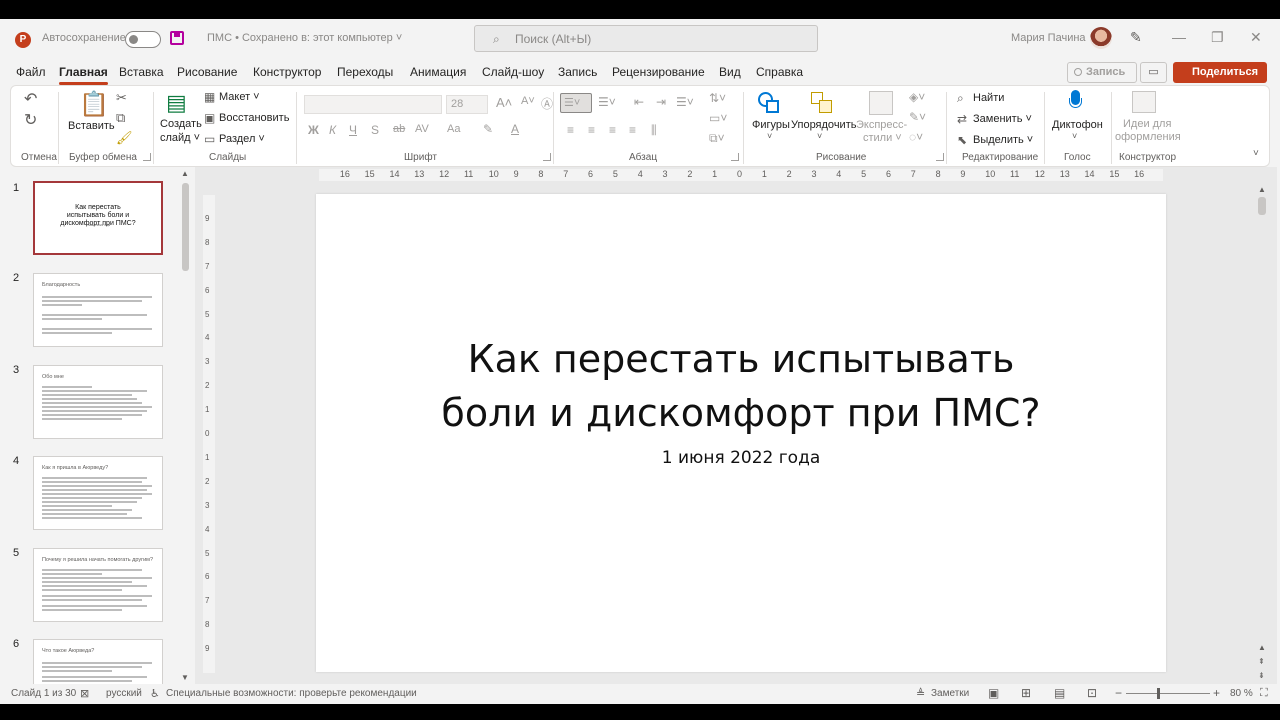  What do you see at coordinates (1261, 675) in the screenshot?
I see `next-slide-icon: ⇟` at bounding box center [1261, 675].